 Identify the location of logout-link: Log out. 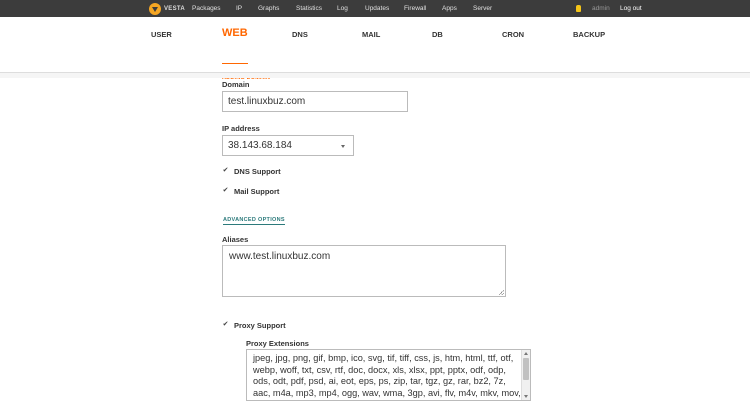
(631, 8).